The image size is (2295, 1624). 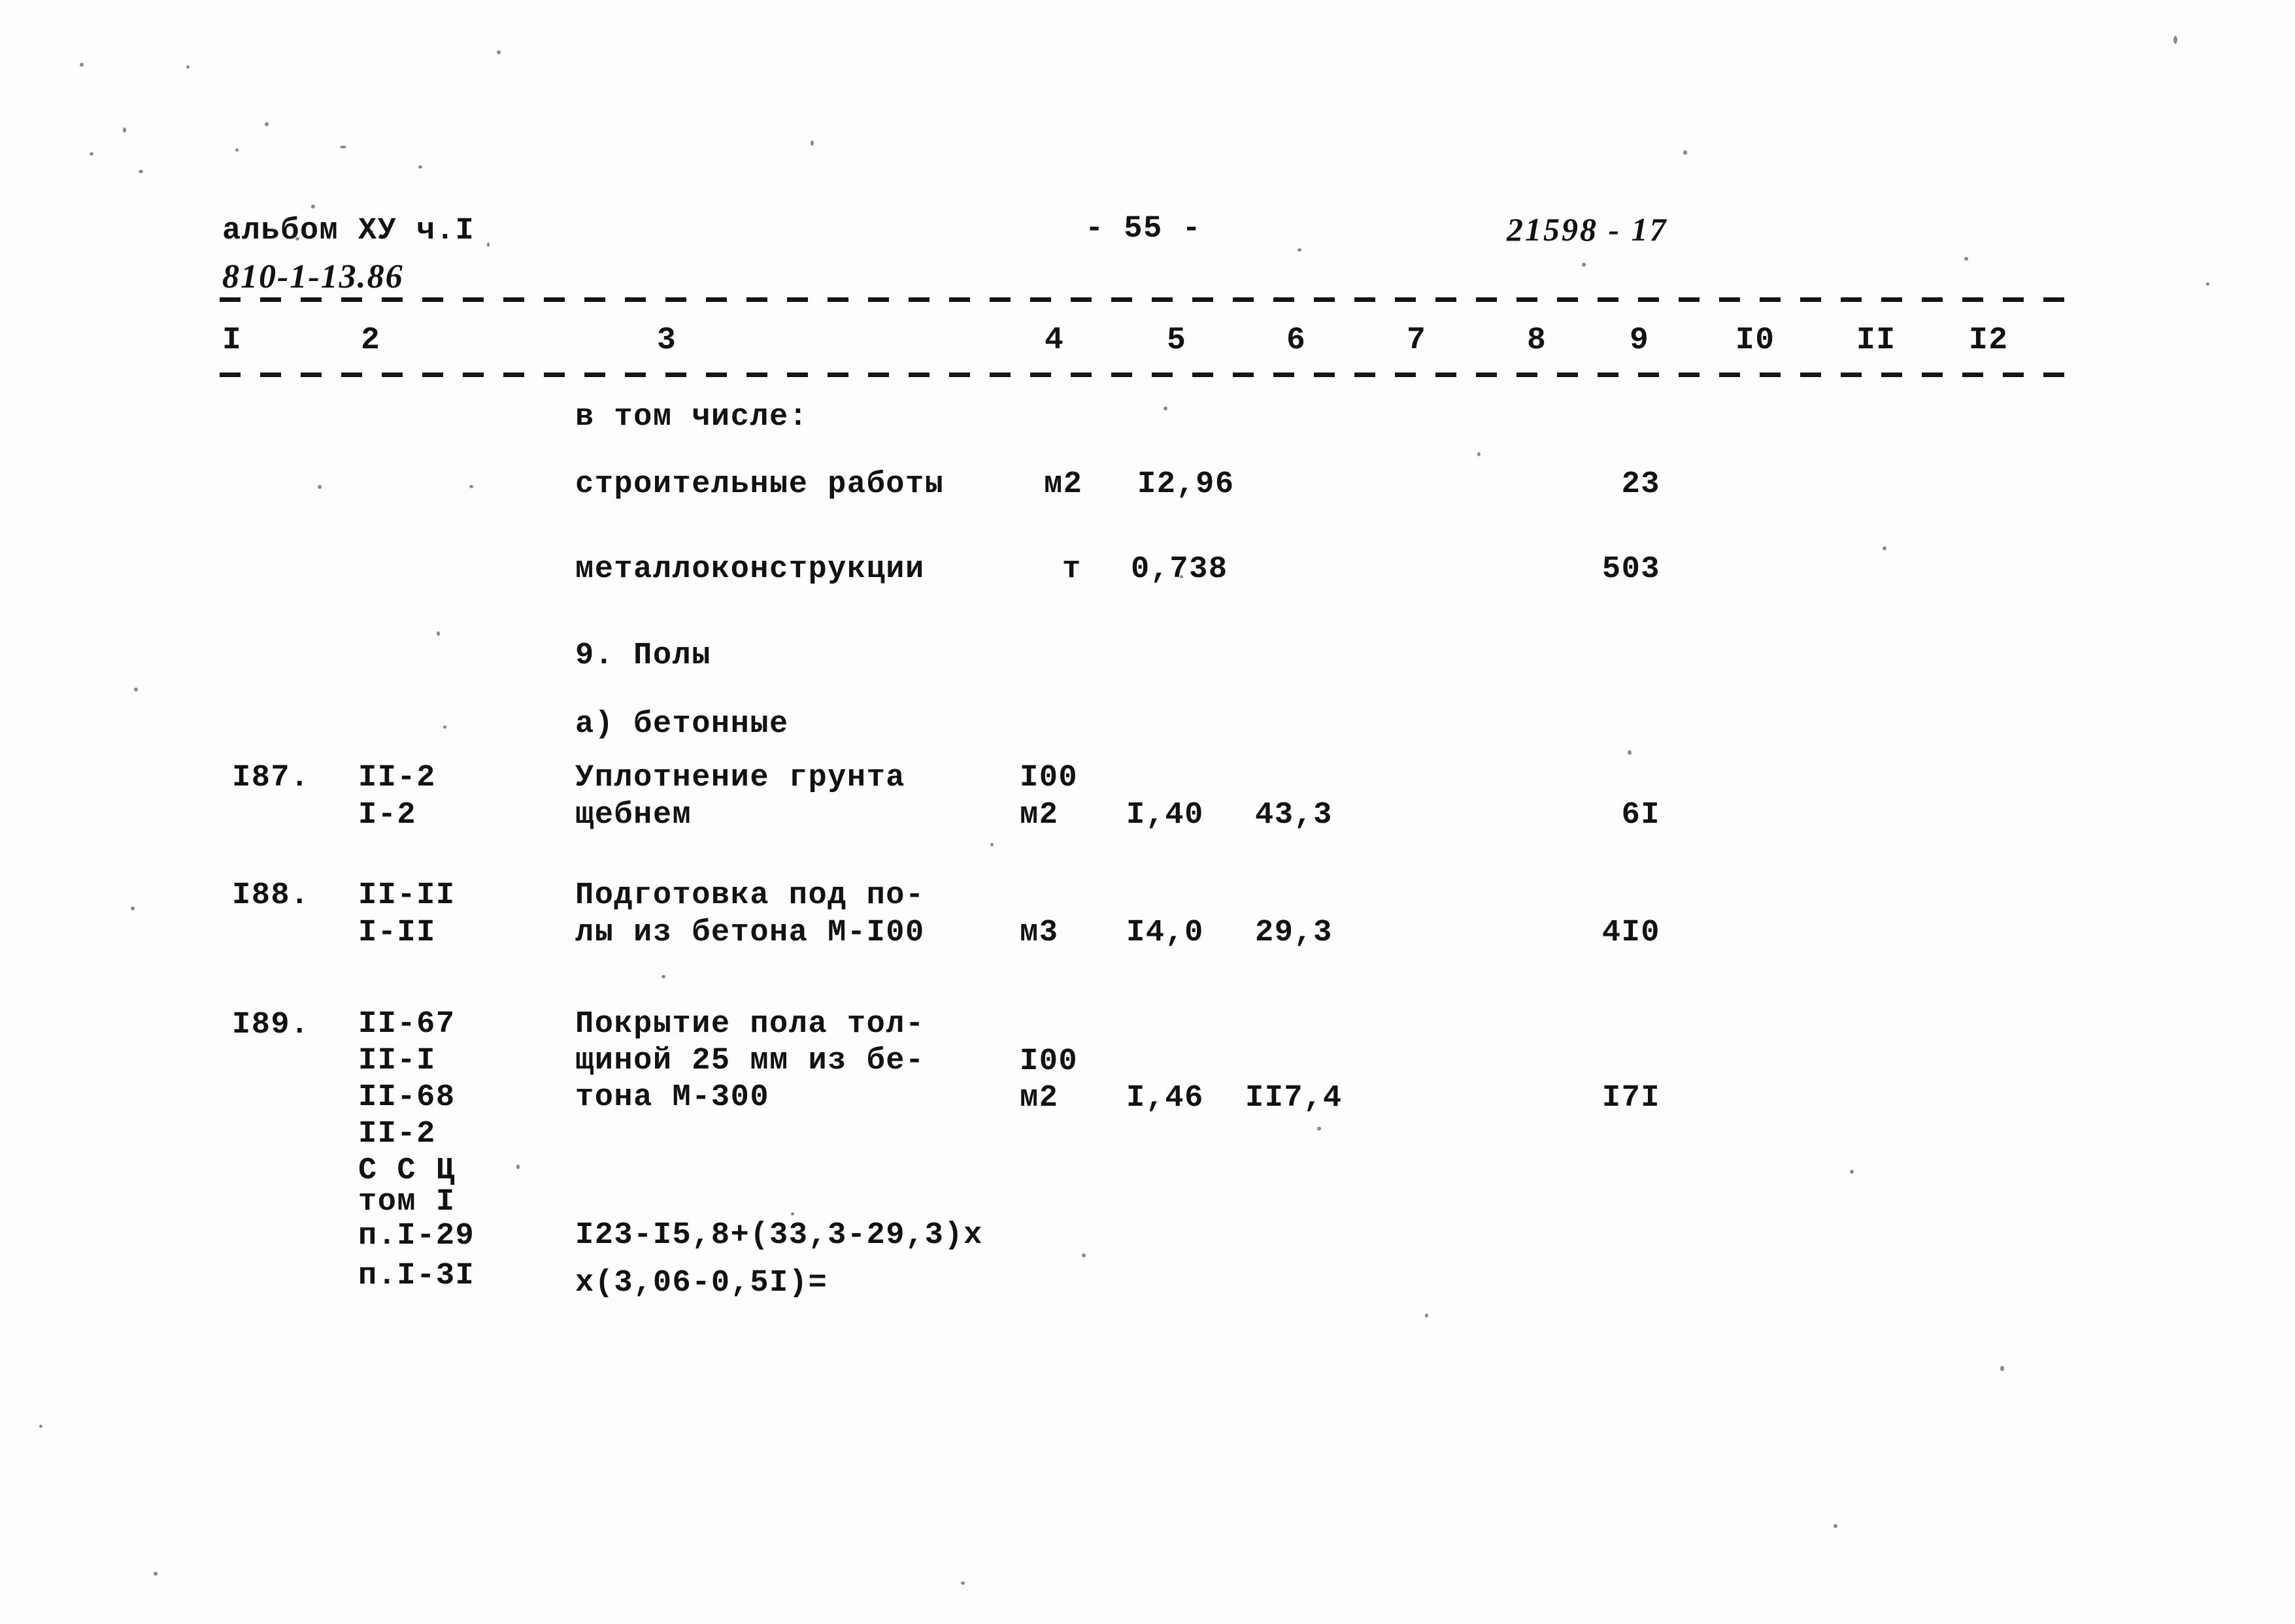 I want to click on row-description-188-1: лы из бетона М-I00, so click(x=750, y=933).